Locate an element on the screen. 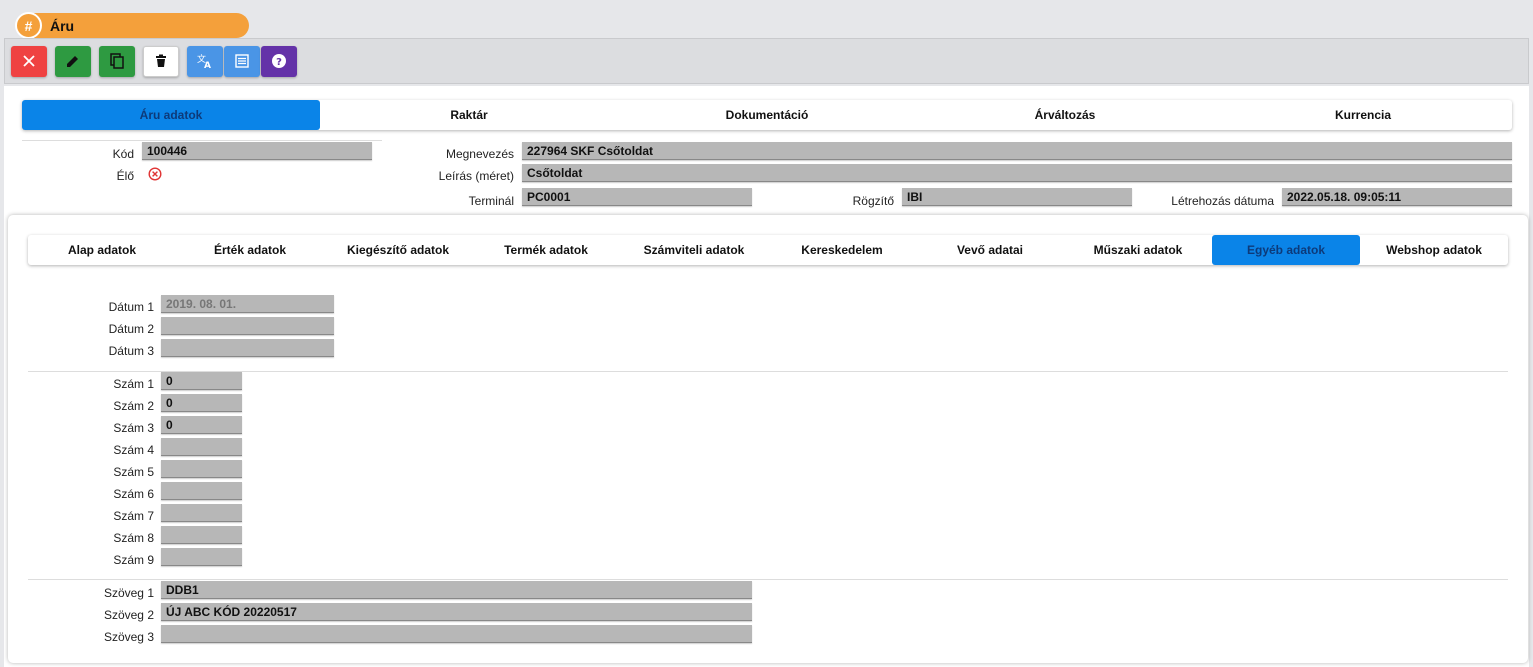 The image size is (1533, 667). szoveg-3-label: Szöveg 3 is located at coordinates (128, 637).